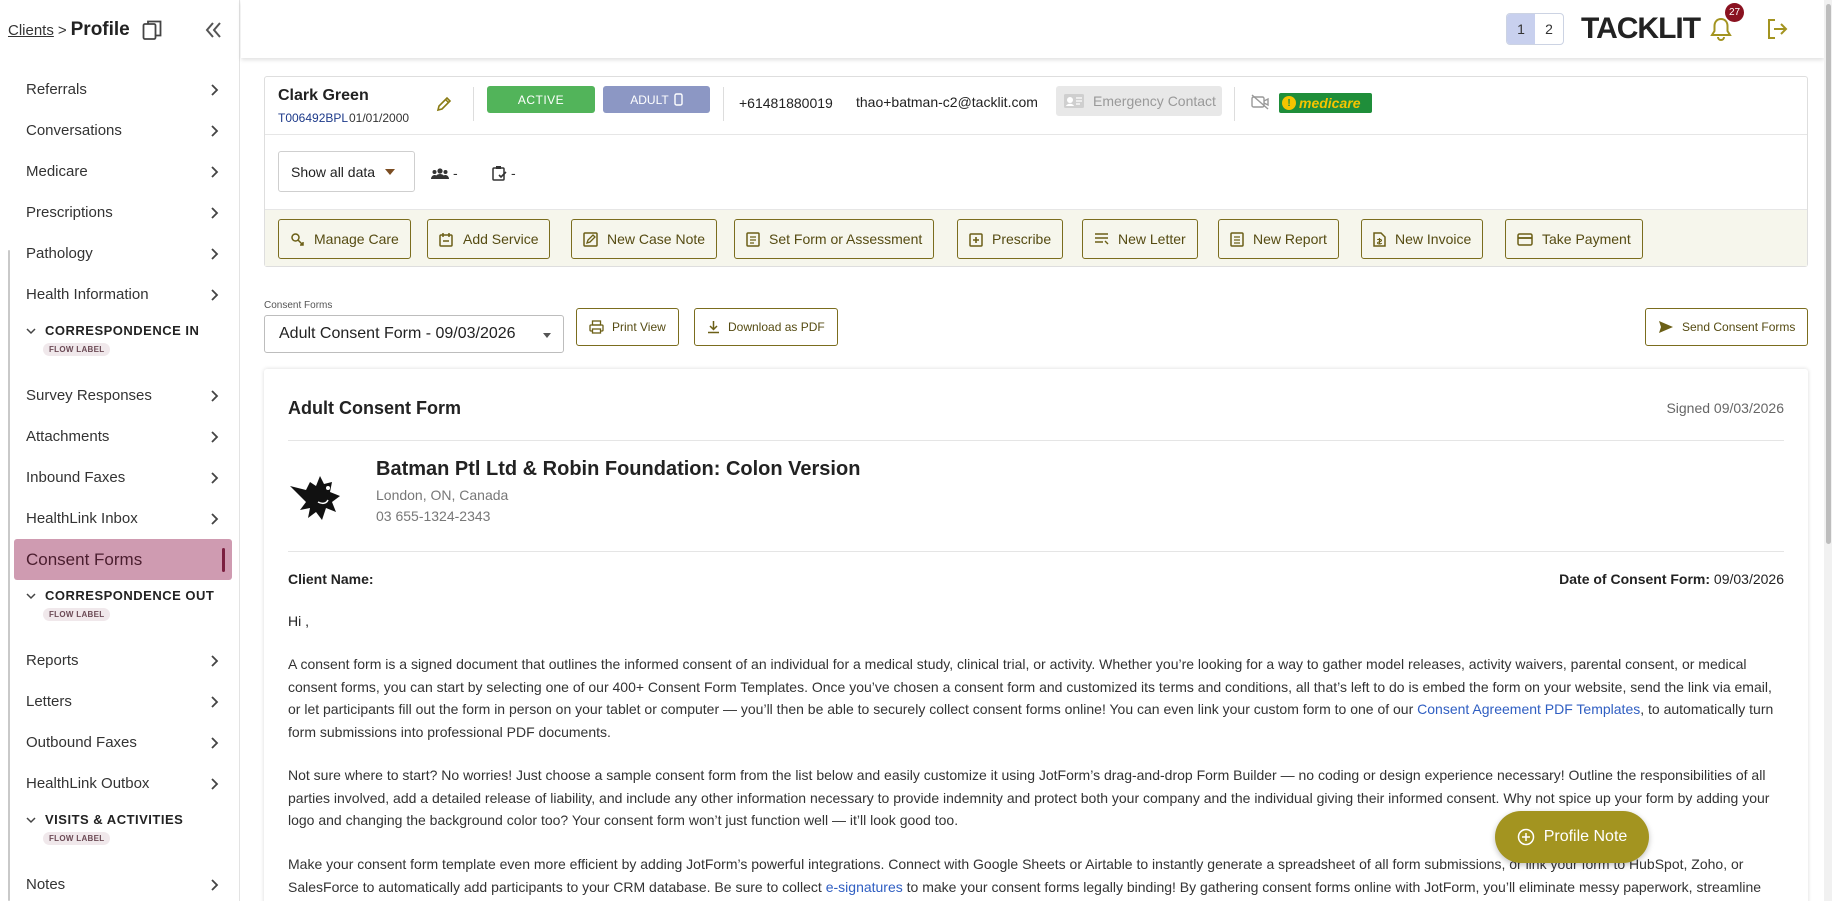 The width and height of the screenshot is (1832, 901). I want to click on sidebar-item-label: Referrals, so click(56, 89).